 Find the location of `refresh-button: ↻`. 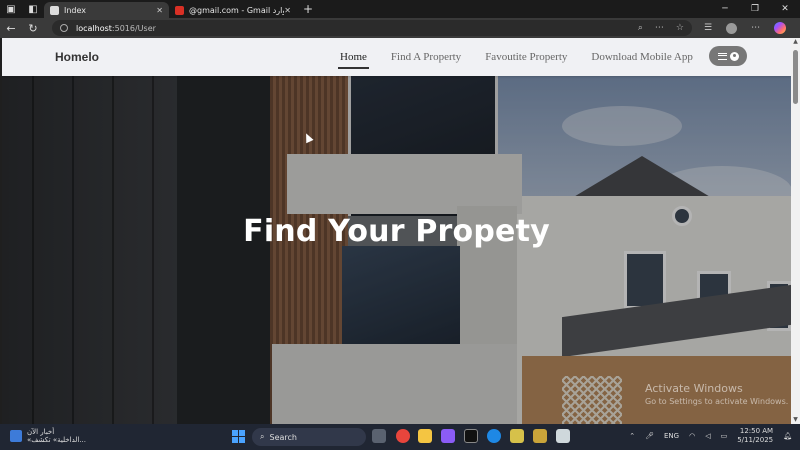

refresh-button: ↻ is located at coordinates (33, 28).